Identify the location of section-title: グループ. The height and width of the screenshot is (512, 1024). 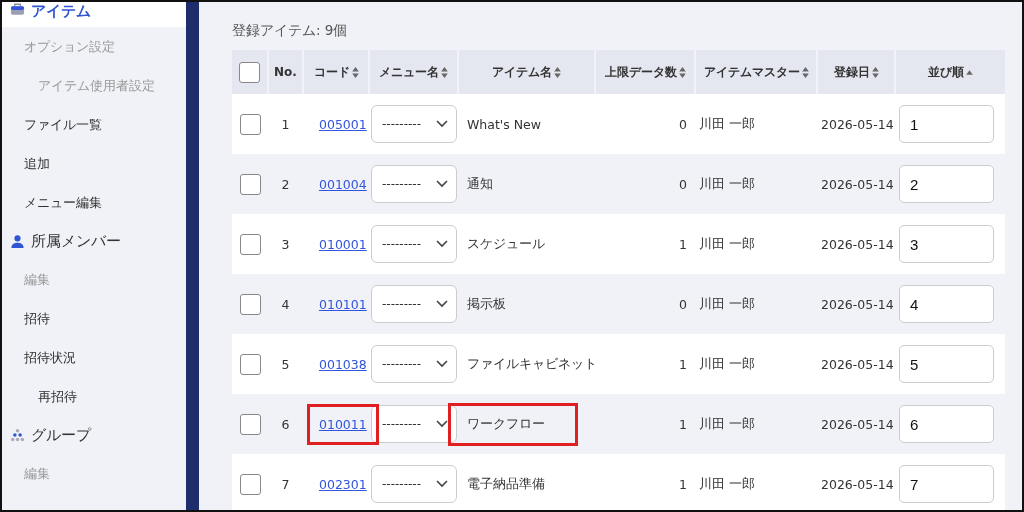
(61, 435).